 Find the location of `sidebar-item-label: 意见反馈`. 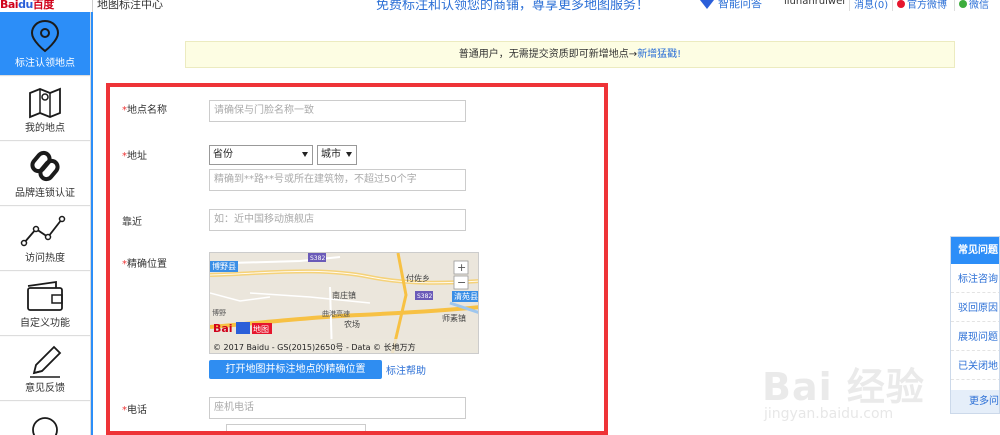

sidebar-item-label: 意见反馈 is located at coordinates (45, 388).